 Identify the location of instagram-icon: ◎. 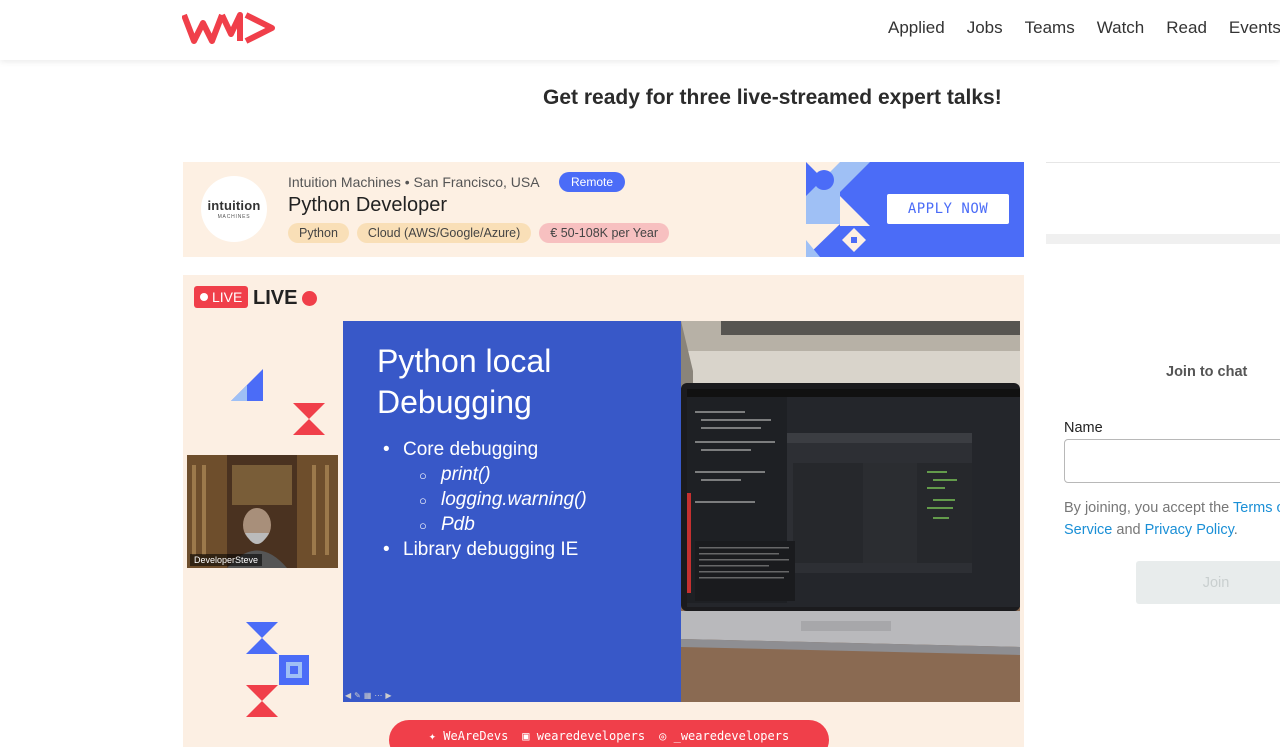
(663, 736).